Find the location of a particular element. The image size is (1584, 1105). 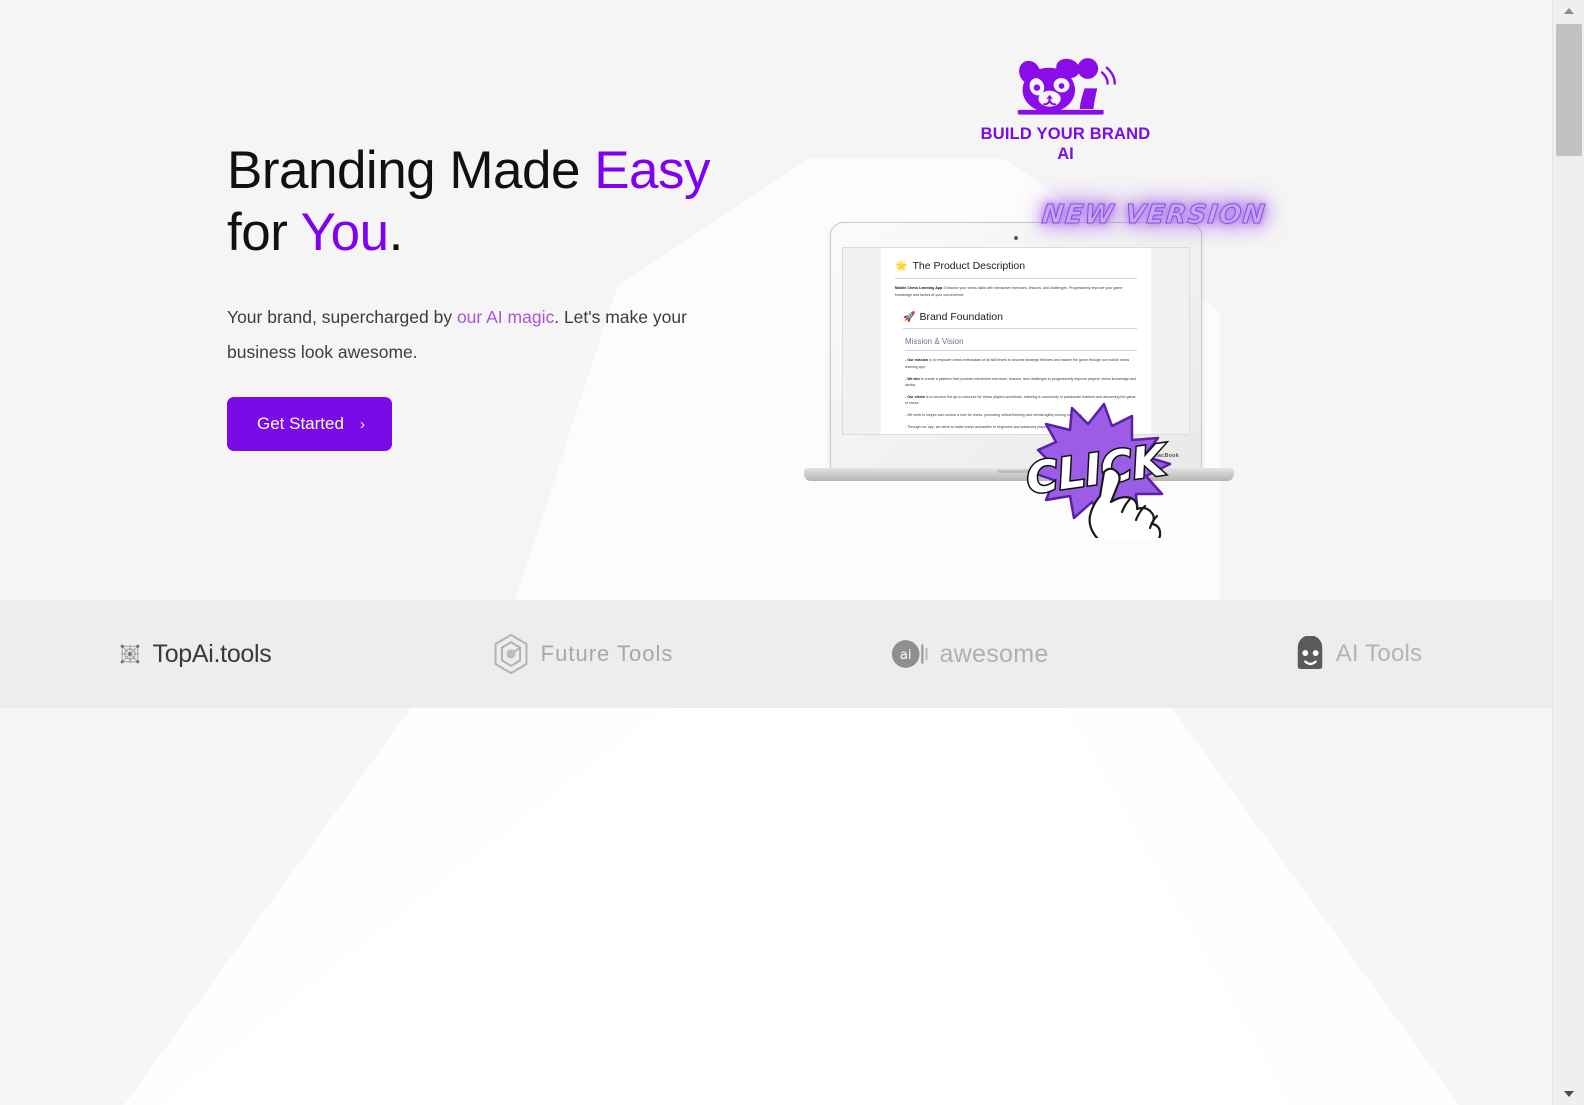

get-started-button: Get Started › is located at coordinates (309, 424).